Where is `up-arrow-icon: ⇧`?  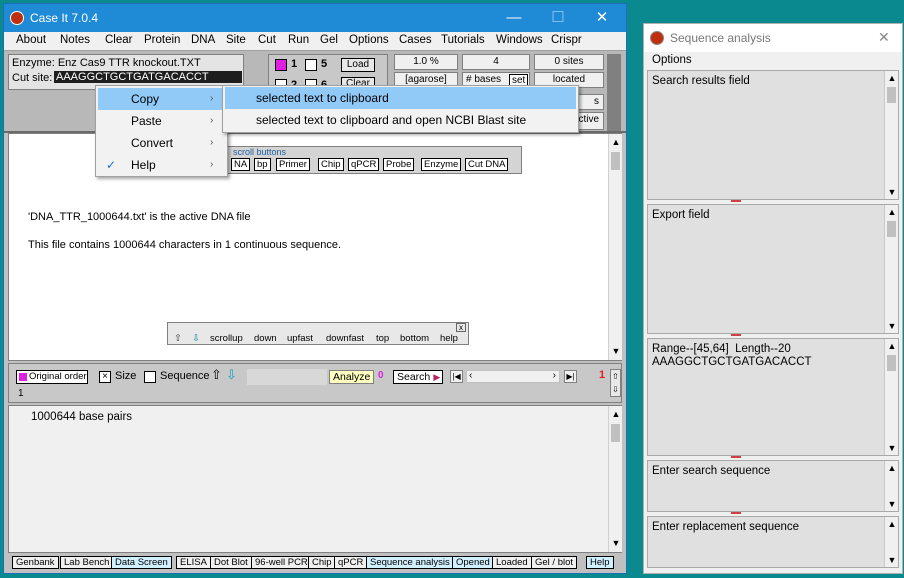 up-arrow-icon: ⇧ is located at coordinates (178, 338).